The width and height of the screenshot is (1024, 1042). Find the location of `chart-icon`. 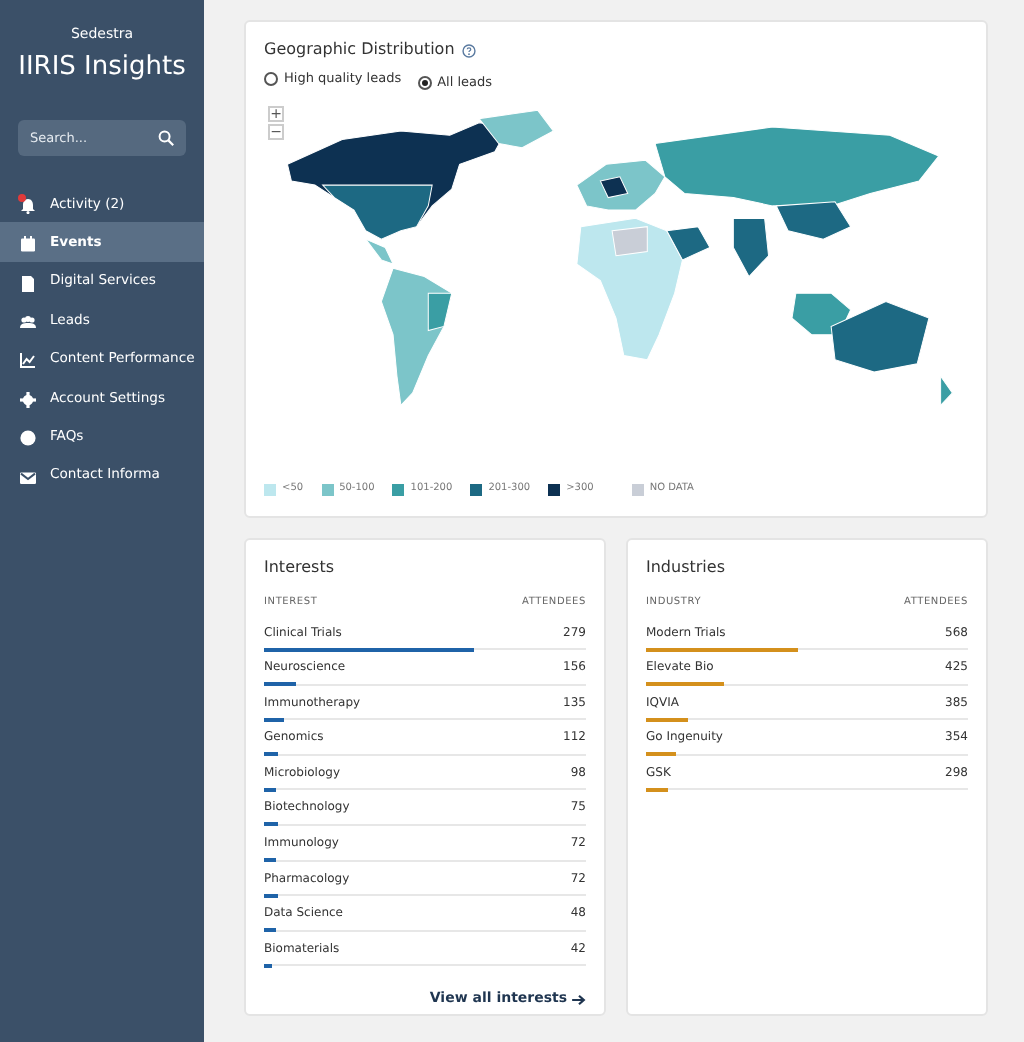

chart-icon is located at coordinates (28, 358).